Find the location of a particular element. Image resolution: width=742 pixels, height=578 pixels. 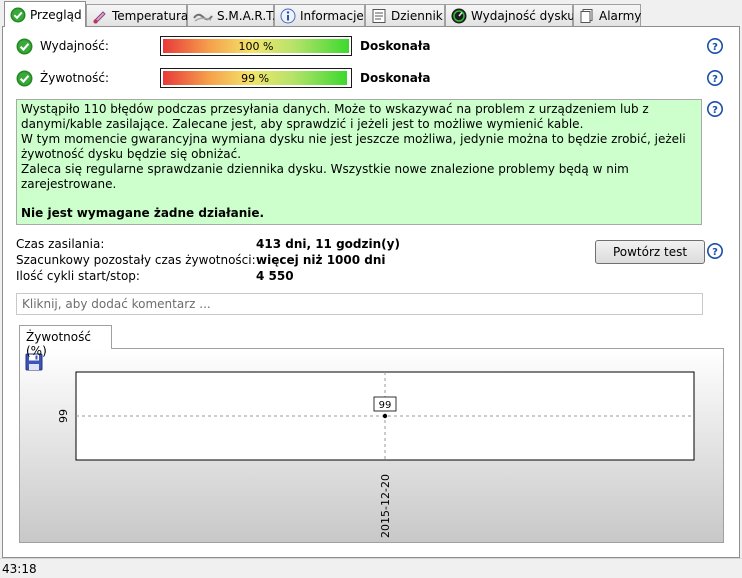

start-stop-value: 4 550 is located at coordinates (275, 276).